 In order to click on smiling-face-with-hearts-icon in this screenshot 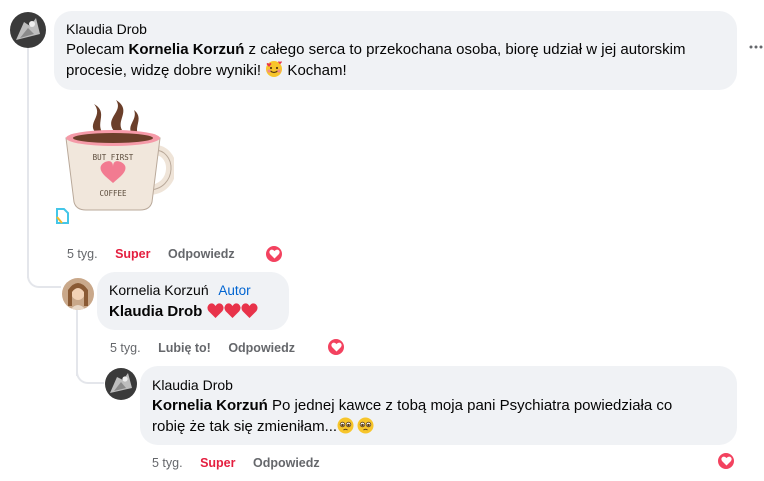, I will do `click(274, 72)`.